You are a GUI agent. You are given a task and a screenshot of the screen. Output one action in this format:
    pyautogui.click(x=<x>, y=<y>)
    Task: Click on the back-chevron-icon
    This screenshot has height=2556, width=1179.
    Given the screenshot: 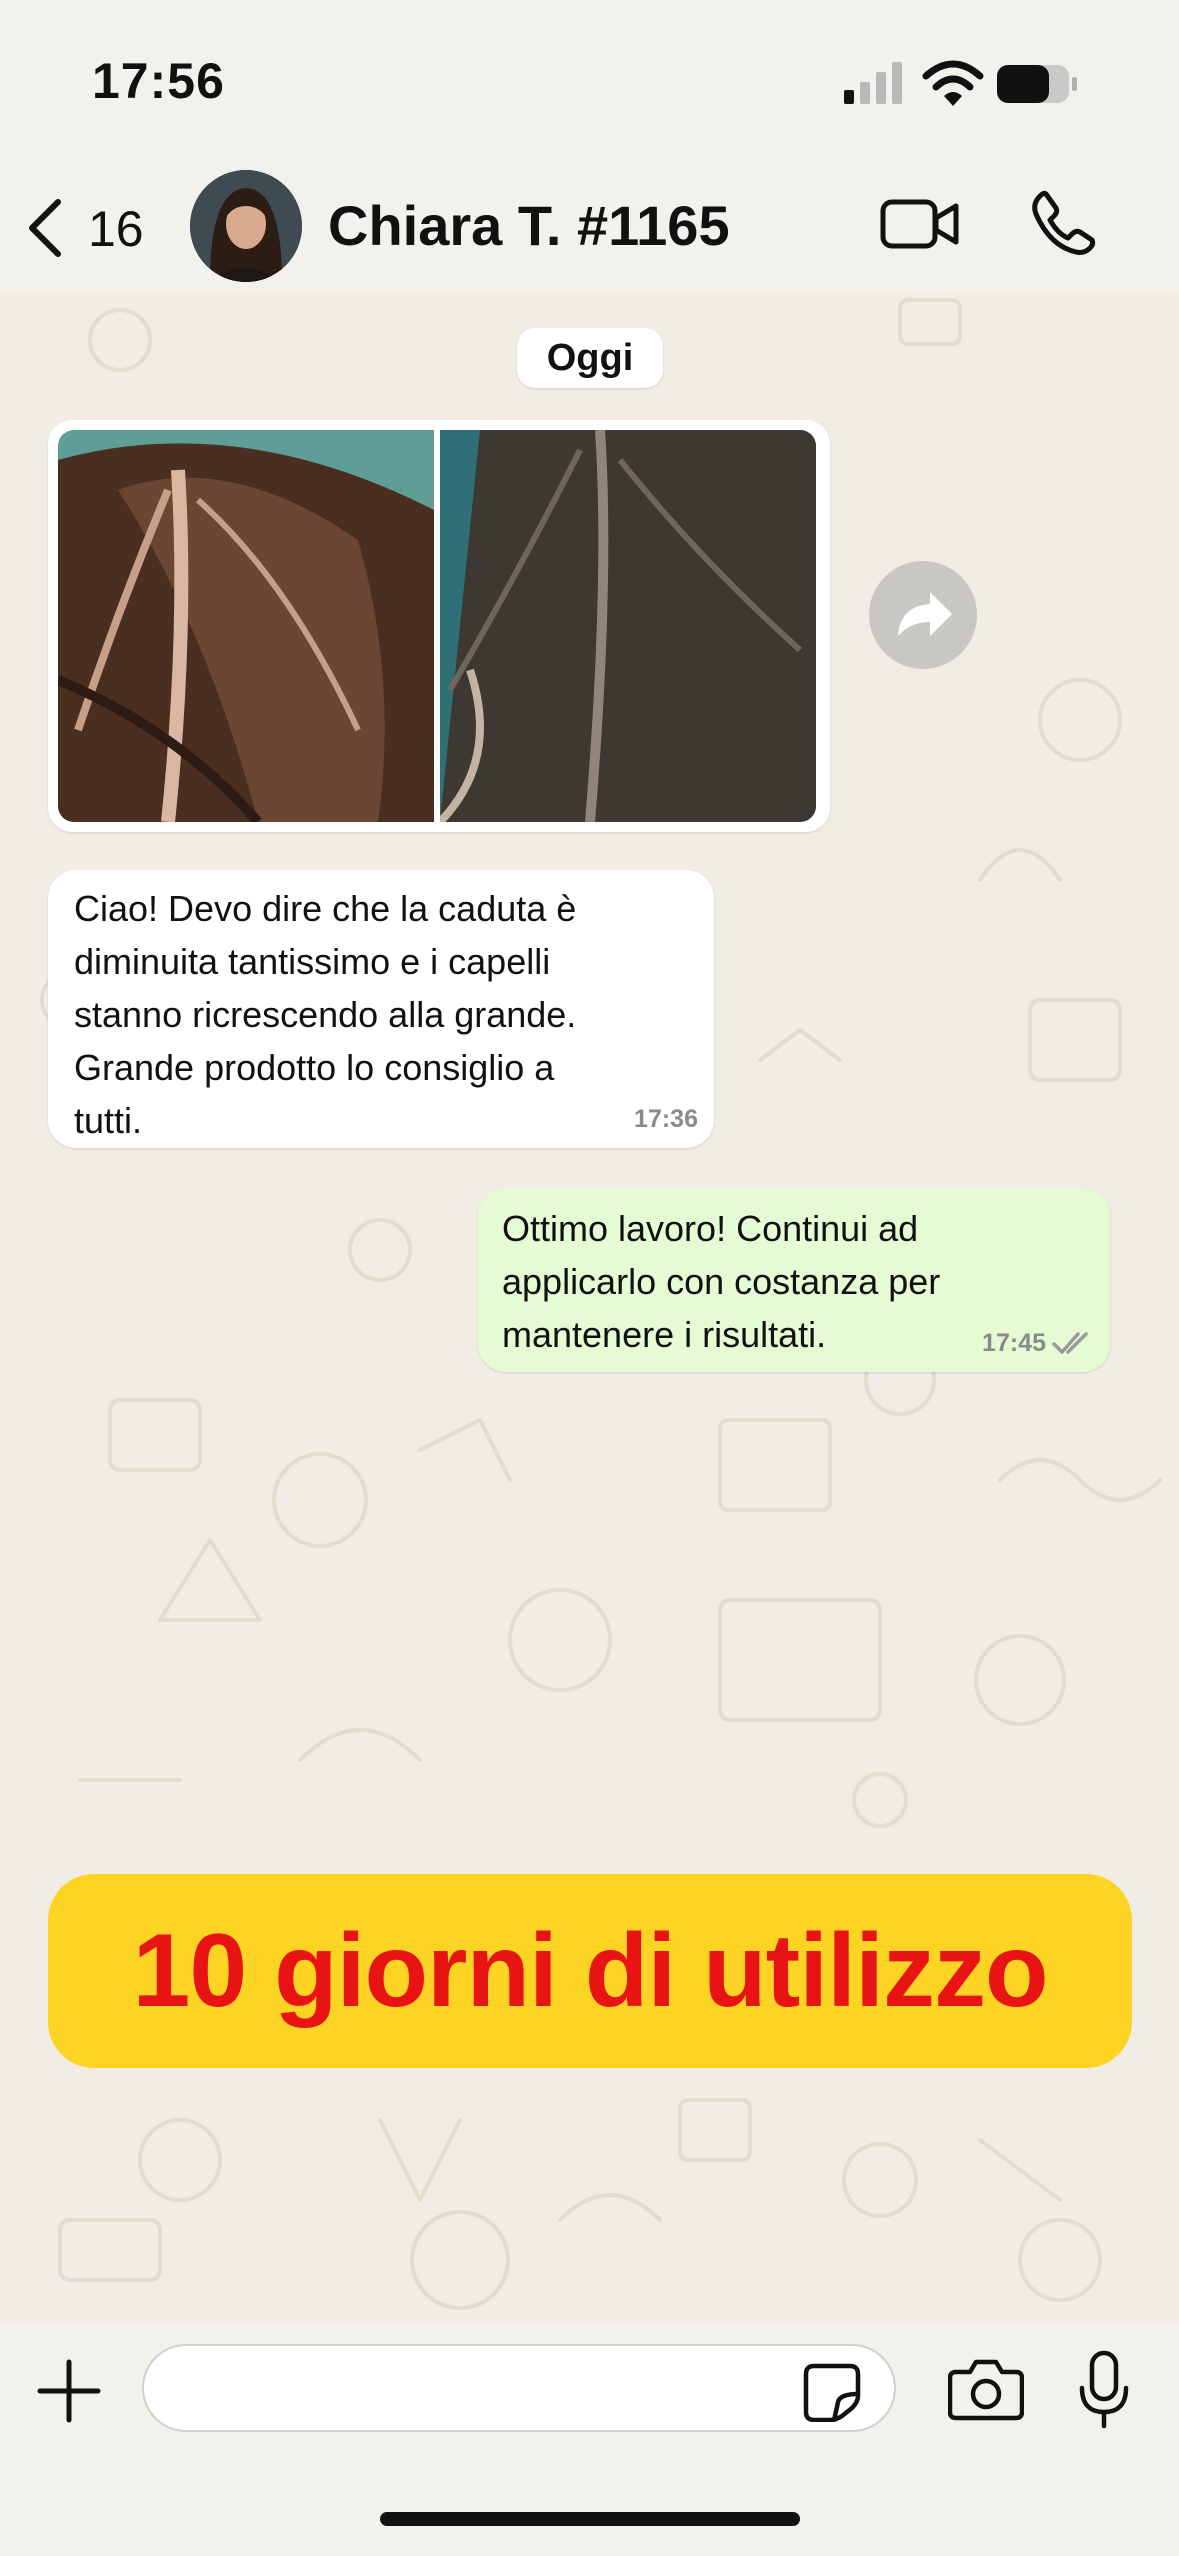 What is the action you would take?
    pyautogui.click(x=44, y=228)
    